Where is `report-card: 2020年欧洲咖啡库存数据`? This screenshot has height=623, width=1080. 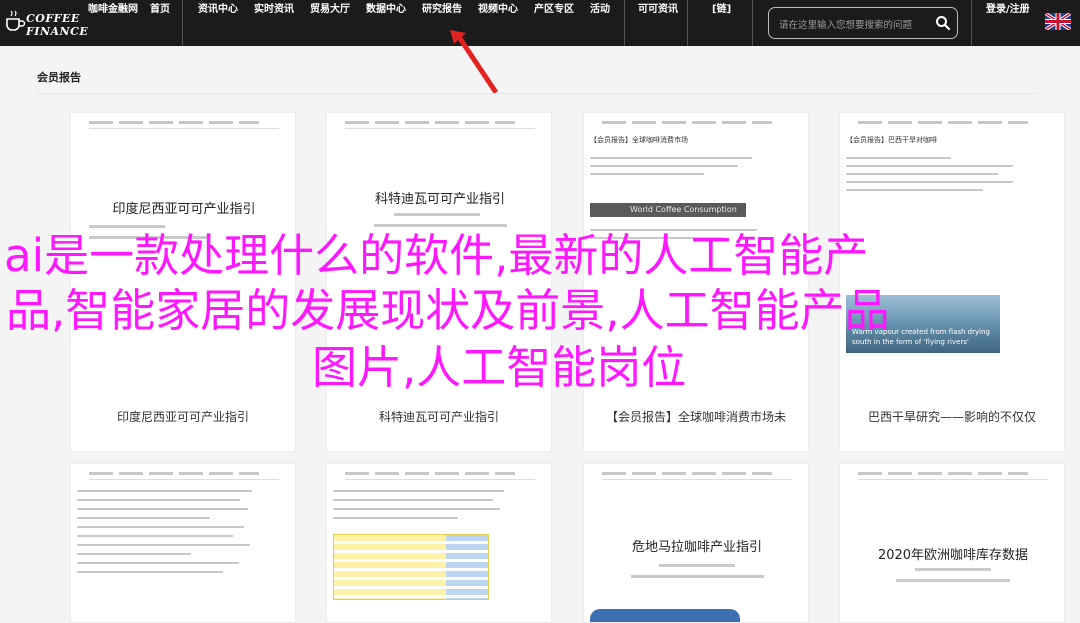
report-card: 2020年欧洲咖啡库存数据 is located at coordinates (952, 543).